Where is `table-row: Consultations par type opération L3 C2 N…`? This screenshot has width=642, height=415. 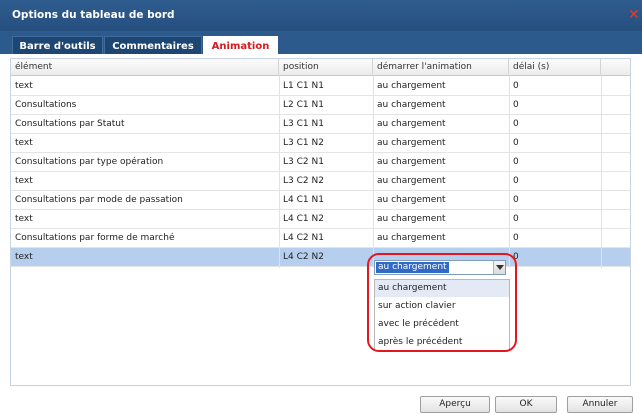 table-row: Consultations par type opération L3 C2 N… is located at coordinates (320, 162).